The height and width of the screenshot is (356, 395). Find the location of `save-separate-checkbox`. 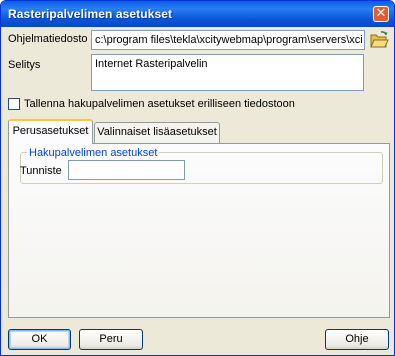

save-separate-checkbox is located at coordinates (14, 104).